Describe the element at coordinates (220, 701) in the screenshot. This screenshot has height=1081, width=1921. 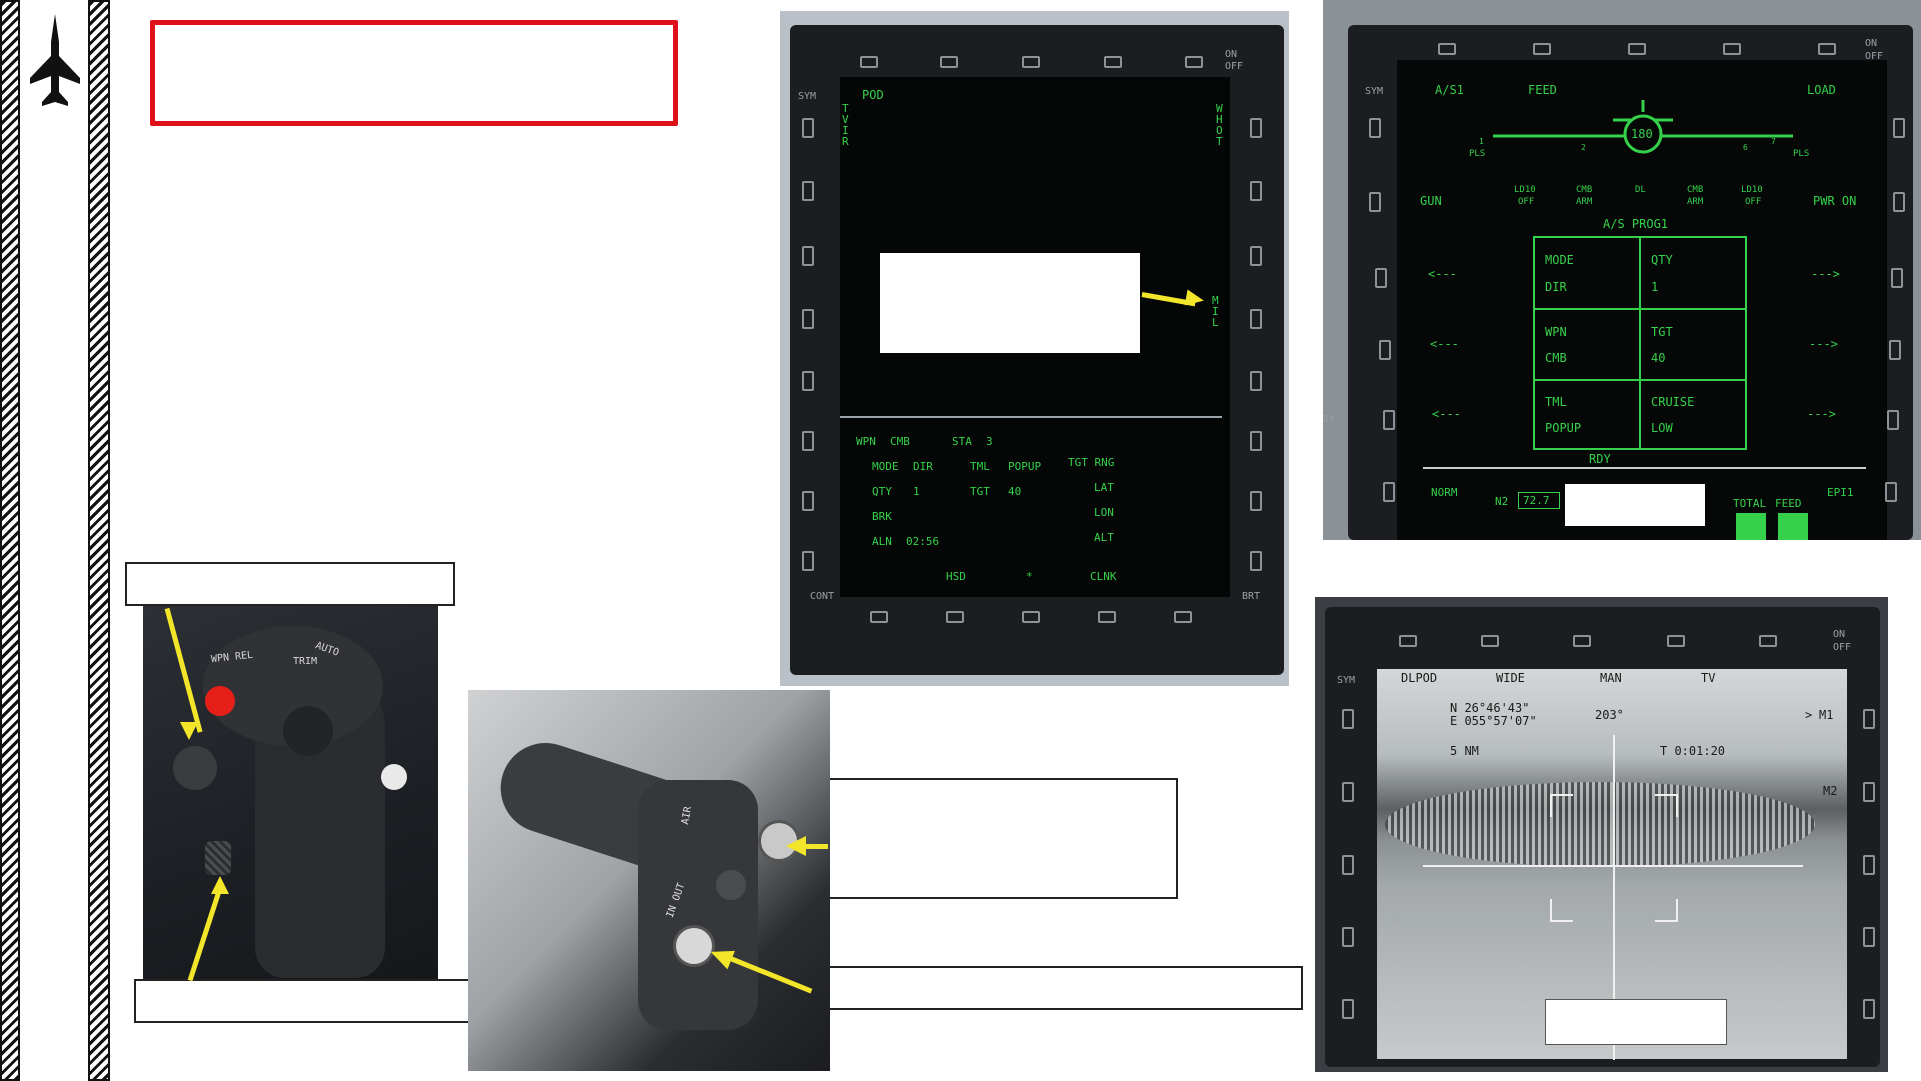
I see `weapon-release-button` at that location.